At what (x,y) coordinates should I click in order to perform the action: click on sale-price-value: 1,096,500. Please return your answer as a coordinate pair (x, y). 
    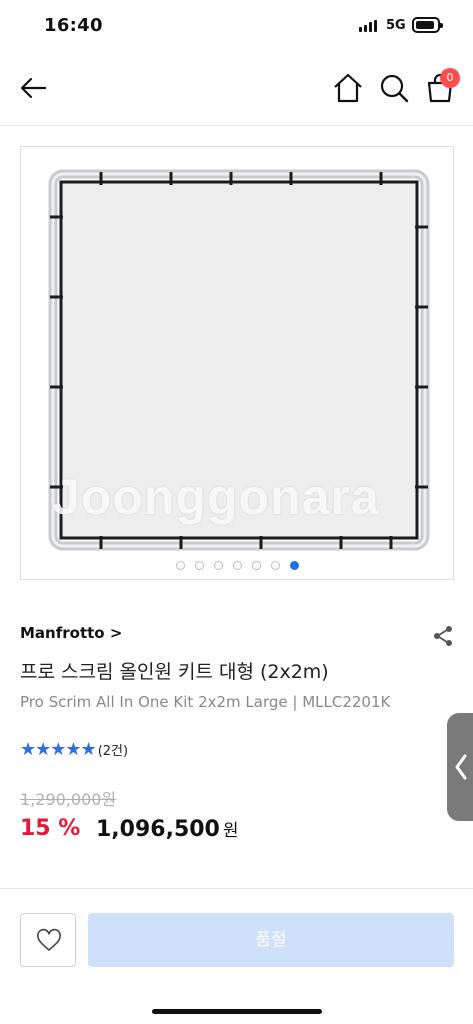
    Looking at the image, I should click on (158, 829).